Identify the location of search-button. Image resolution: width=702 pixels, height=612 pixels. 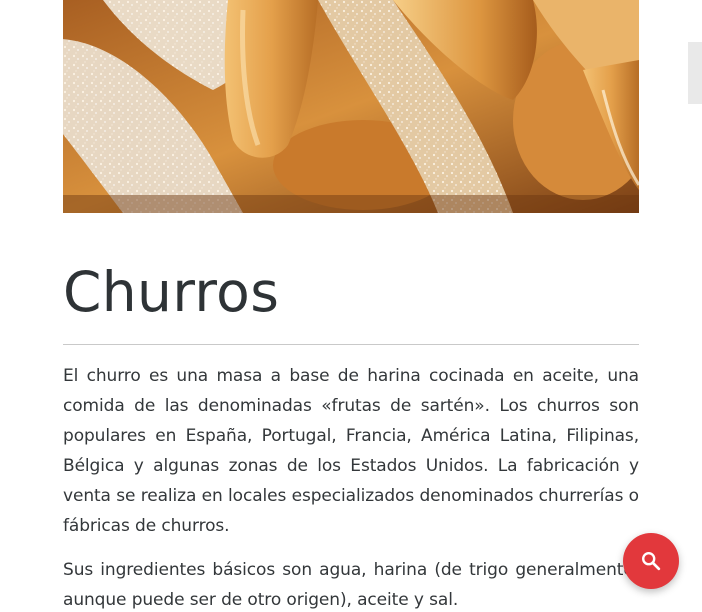
(651, 561).